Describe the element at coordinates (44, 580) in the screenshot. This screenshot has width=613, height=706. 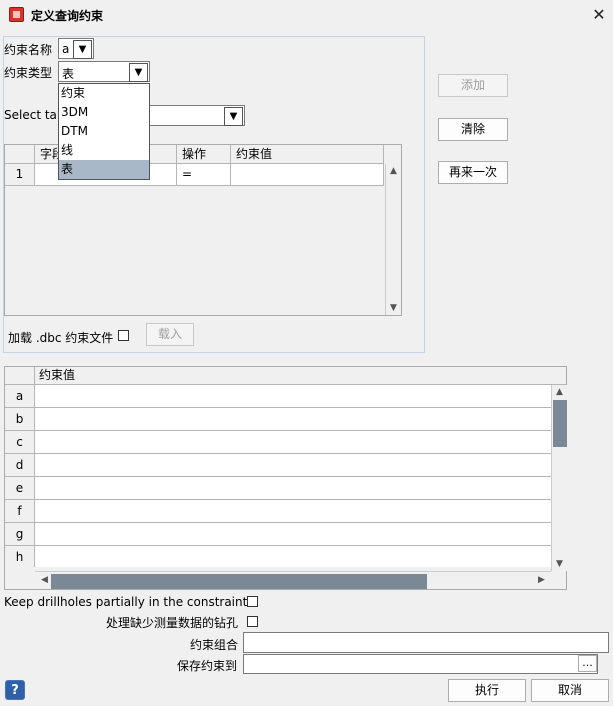
I see `scroll-left-icon: ◀` at that location.